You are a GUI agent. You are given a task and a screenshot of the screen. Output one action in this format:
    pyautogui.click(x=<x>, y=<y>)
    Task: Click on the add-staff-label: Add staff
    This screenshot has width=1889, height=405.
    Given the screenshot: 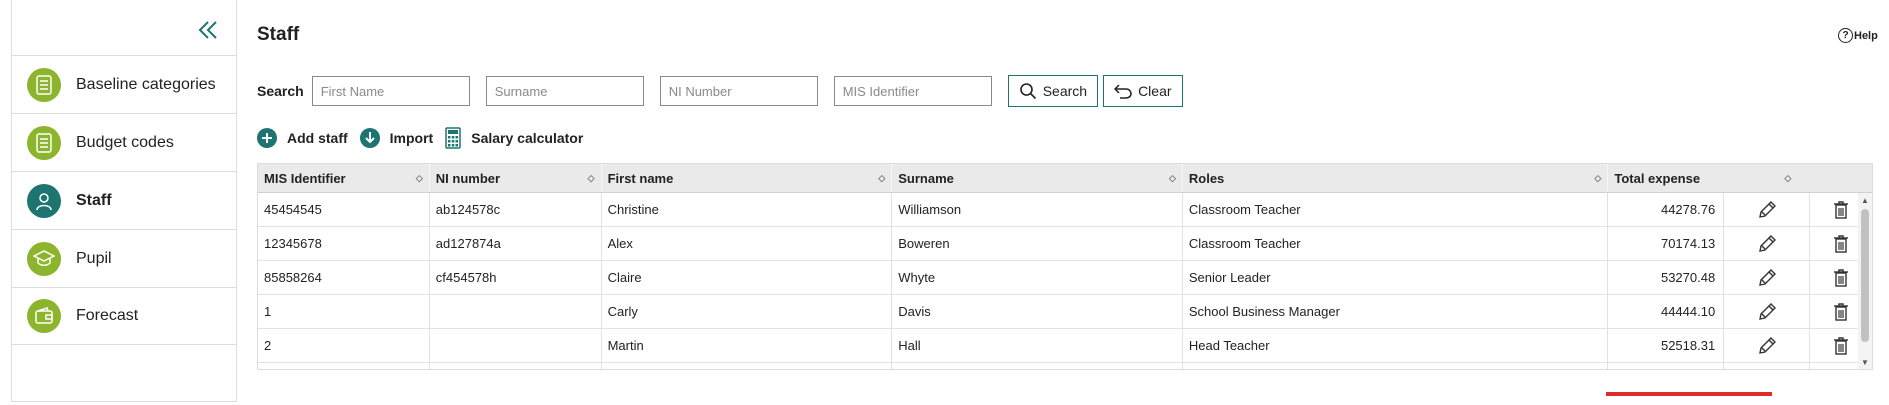 What is the action you would take?
    pyautogui.click(x=317, y=138)
    